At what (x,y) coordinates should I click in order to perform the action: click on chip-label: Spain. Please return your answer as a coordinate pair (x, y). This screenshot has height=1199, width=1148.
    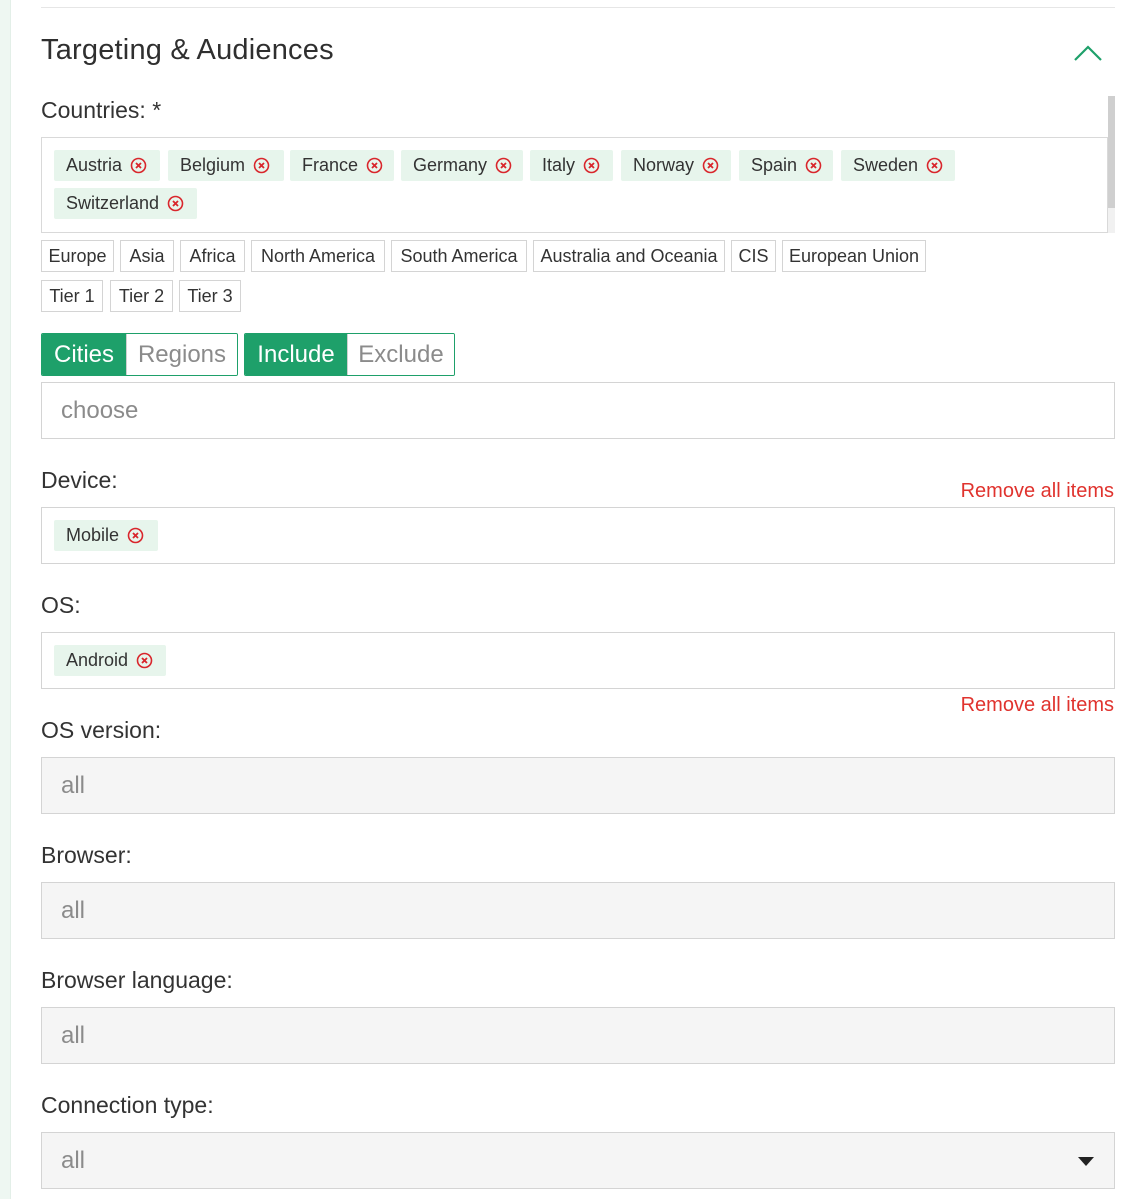
    Looking at the image, I should click on (774, 165).